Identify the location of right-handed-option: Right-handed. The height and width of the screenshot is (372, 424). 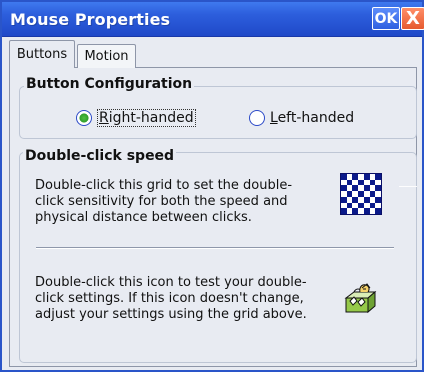
(136, 118).